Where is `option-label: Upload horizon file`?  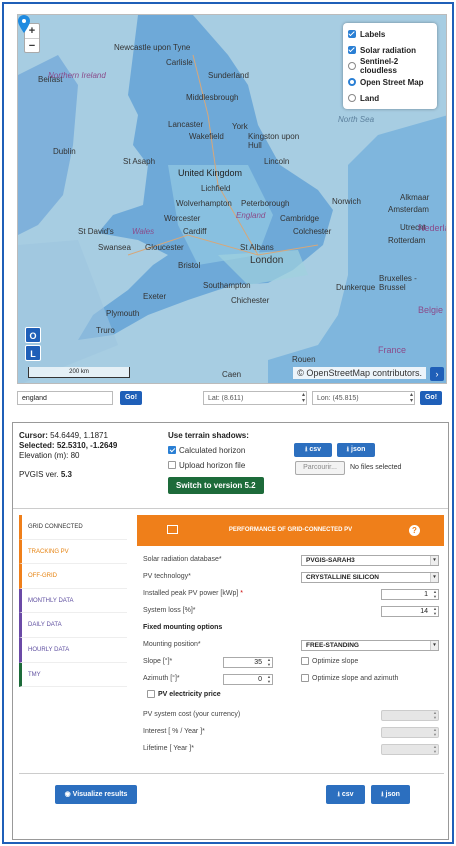
option-label: Upload horizon file is located at coordinates (212, 465).